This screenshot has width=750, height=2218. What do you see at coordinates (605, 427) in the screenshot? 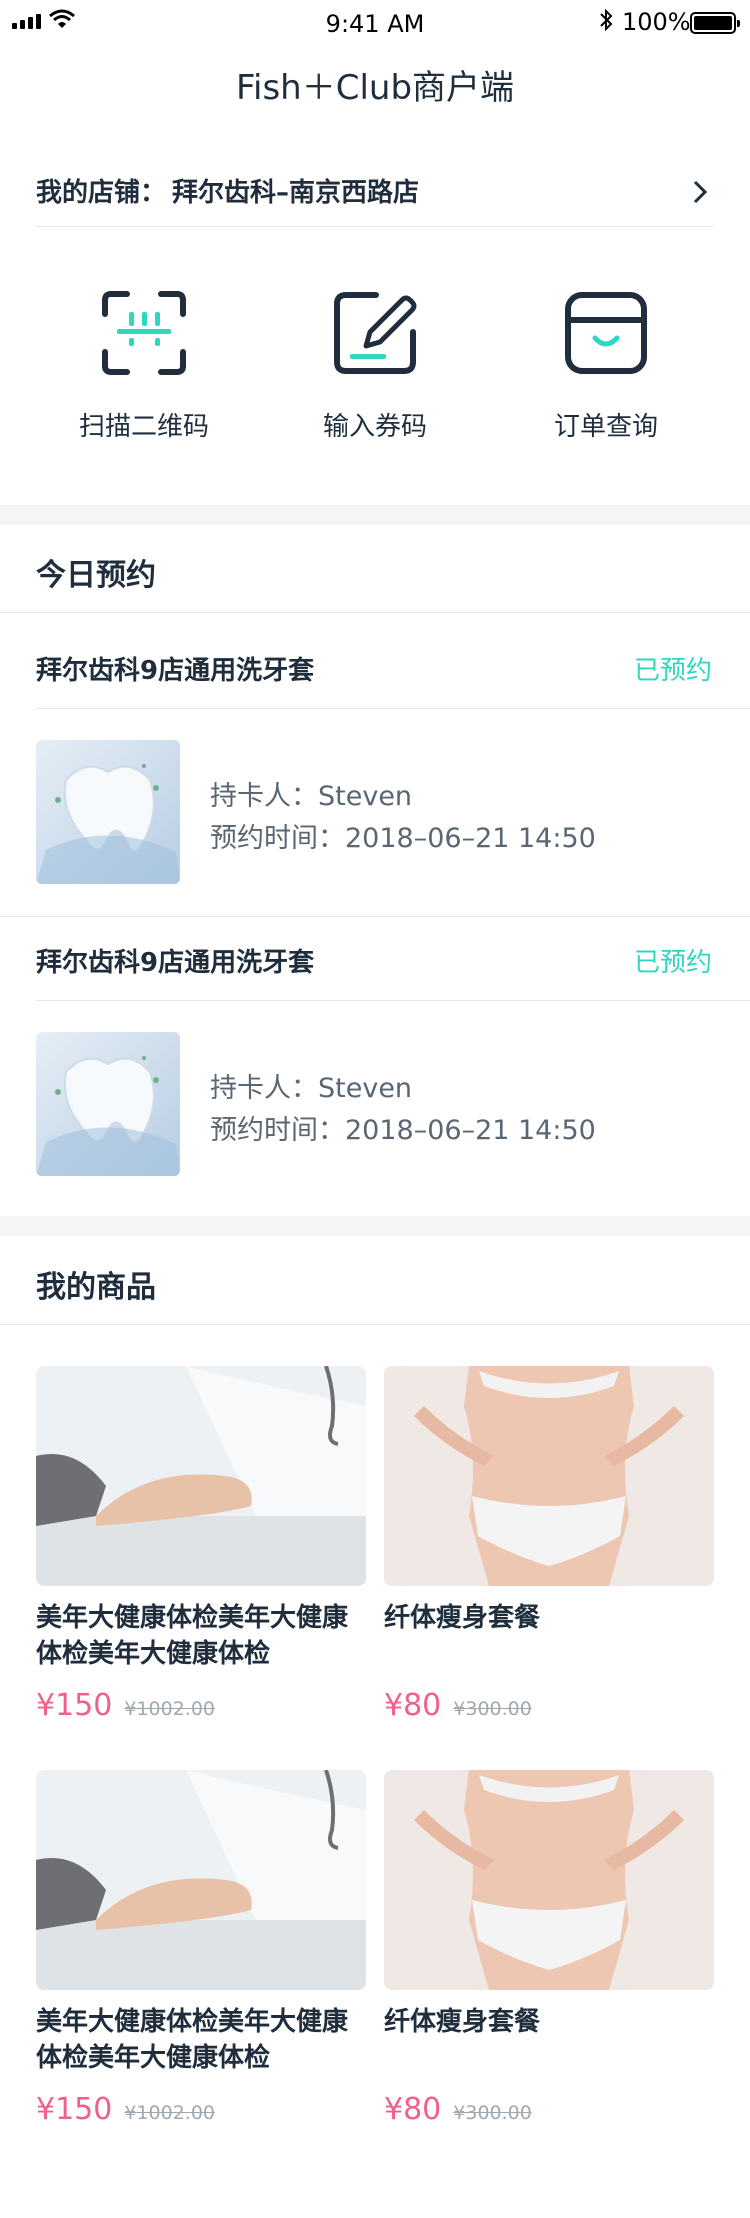
I see `order-query-label: 订单查询` at bounding box center [605, 427].